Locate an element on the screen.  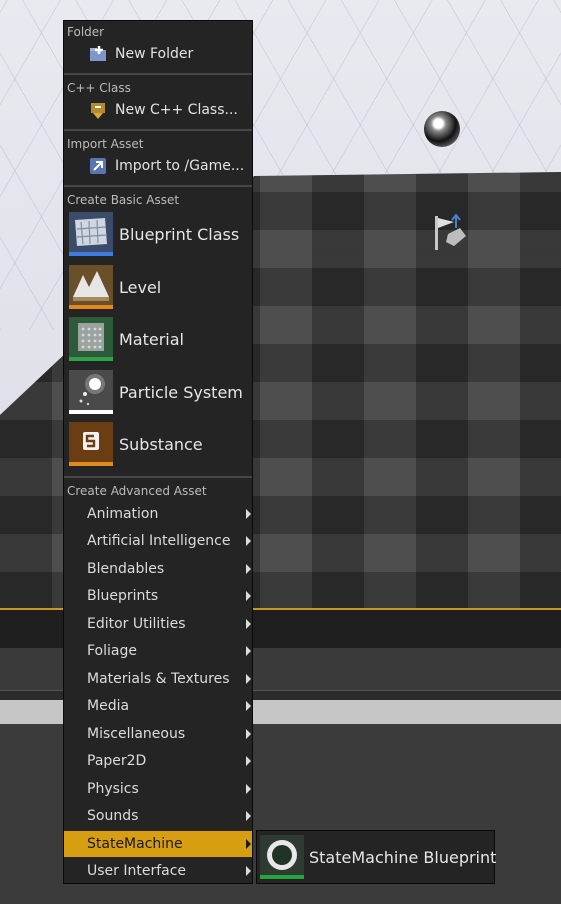
section-header-basic: Create Basic Asset is located at coordinates (123, 200).